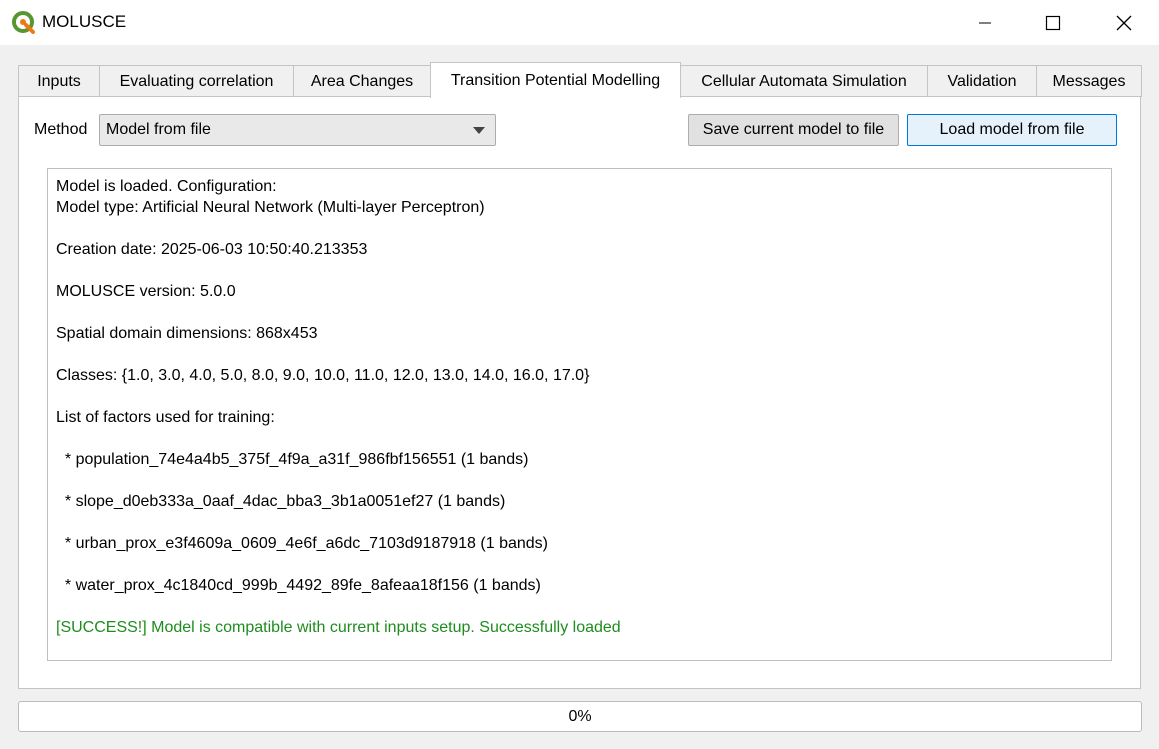 The image size is (1159, 749). I want to click on progress-label: 0%, so click(580, 716).